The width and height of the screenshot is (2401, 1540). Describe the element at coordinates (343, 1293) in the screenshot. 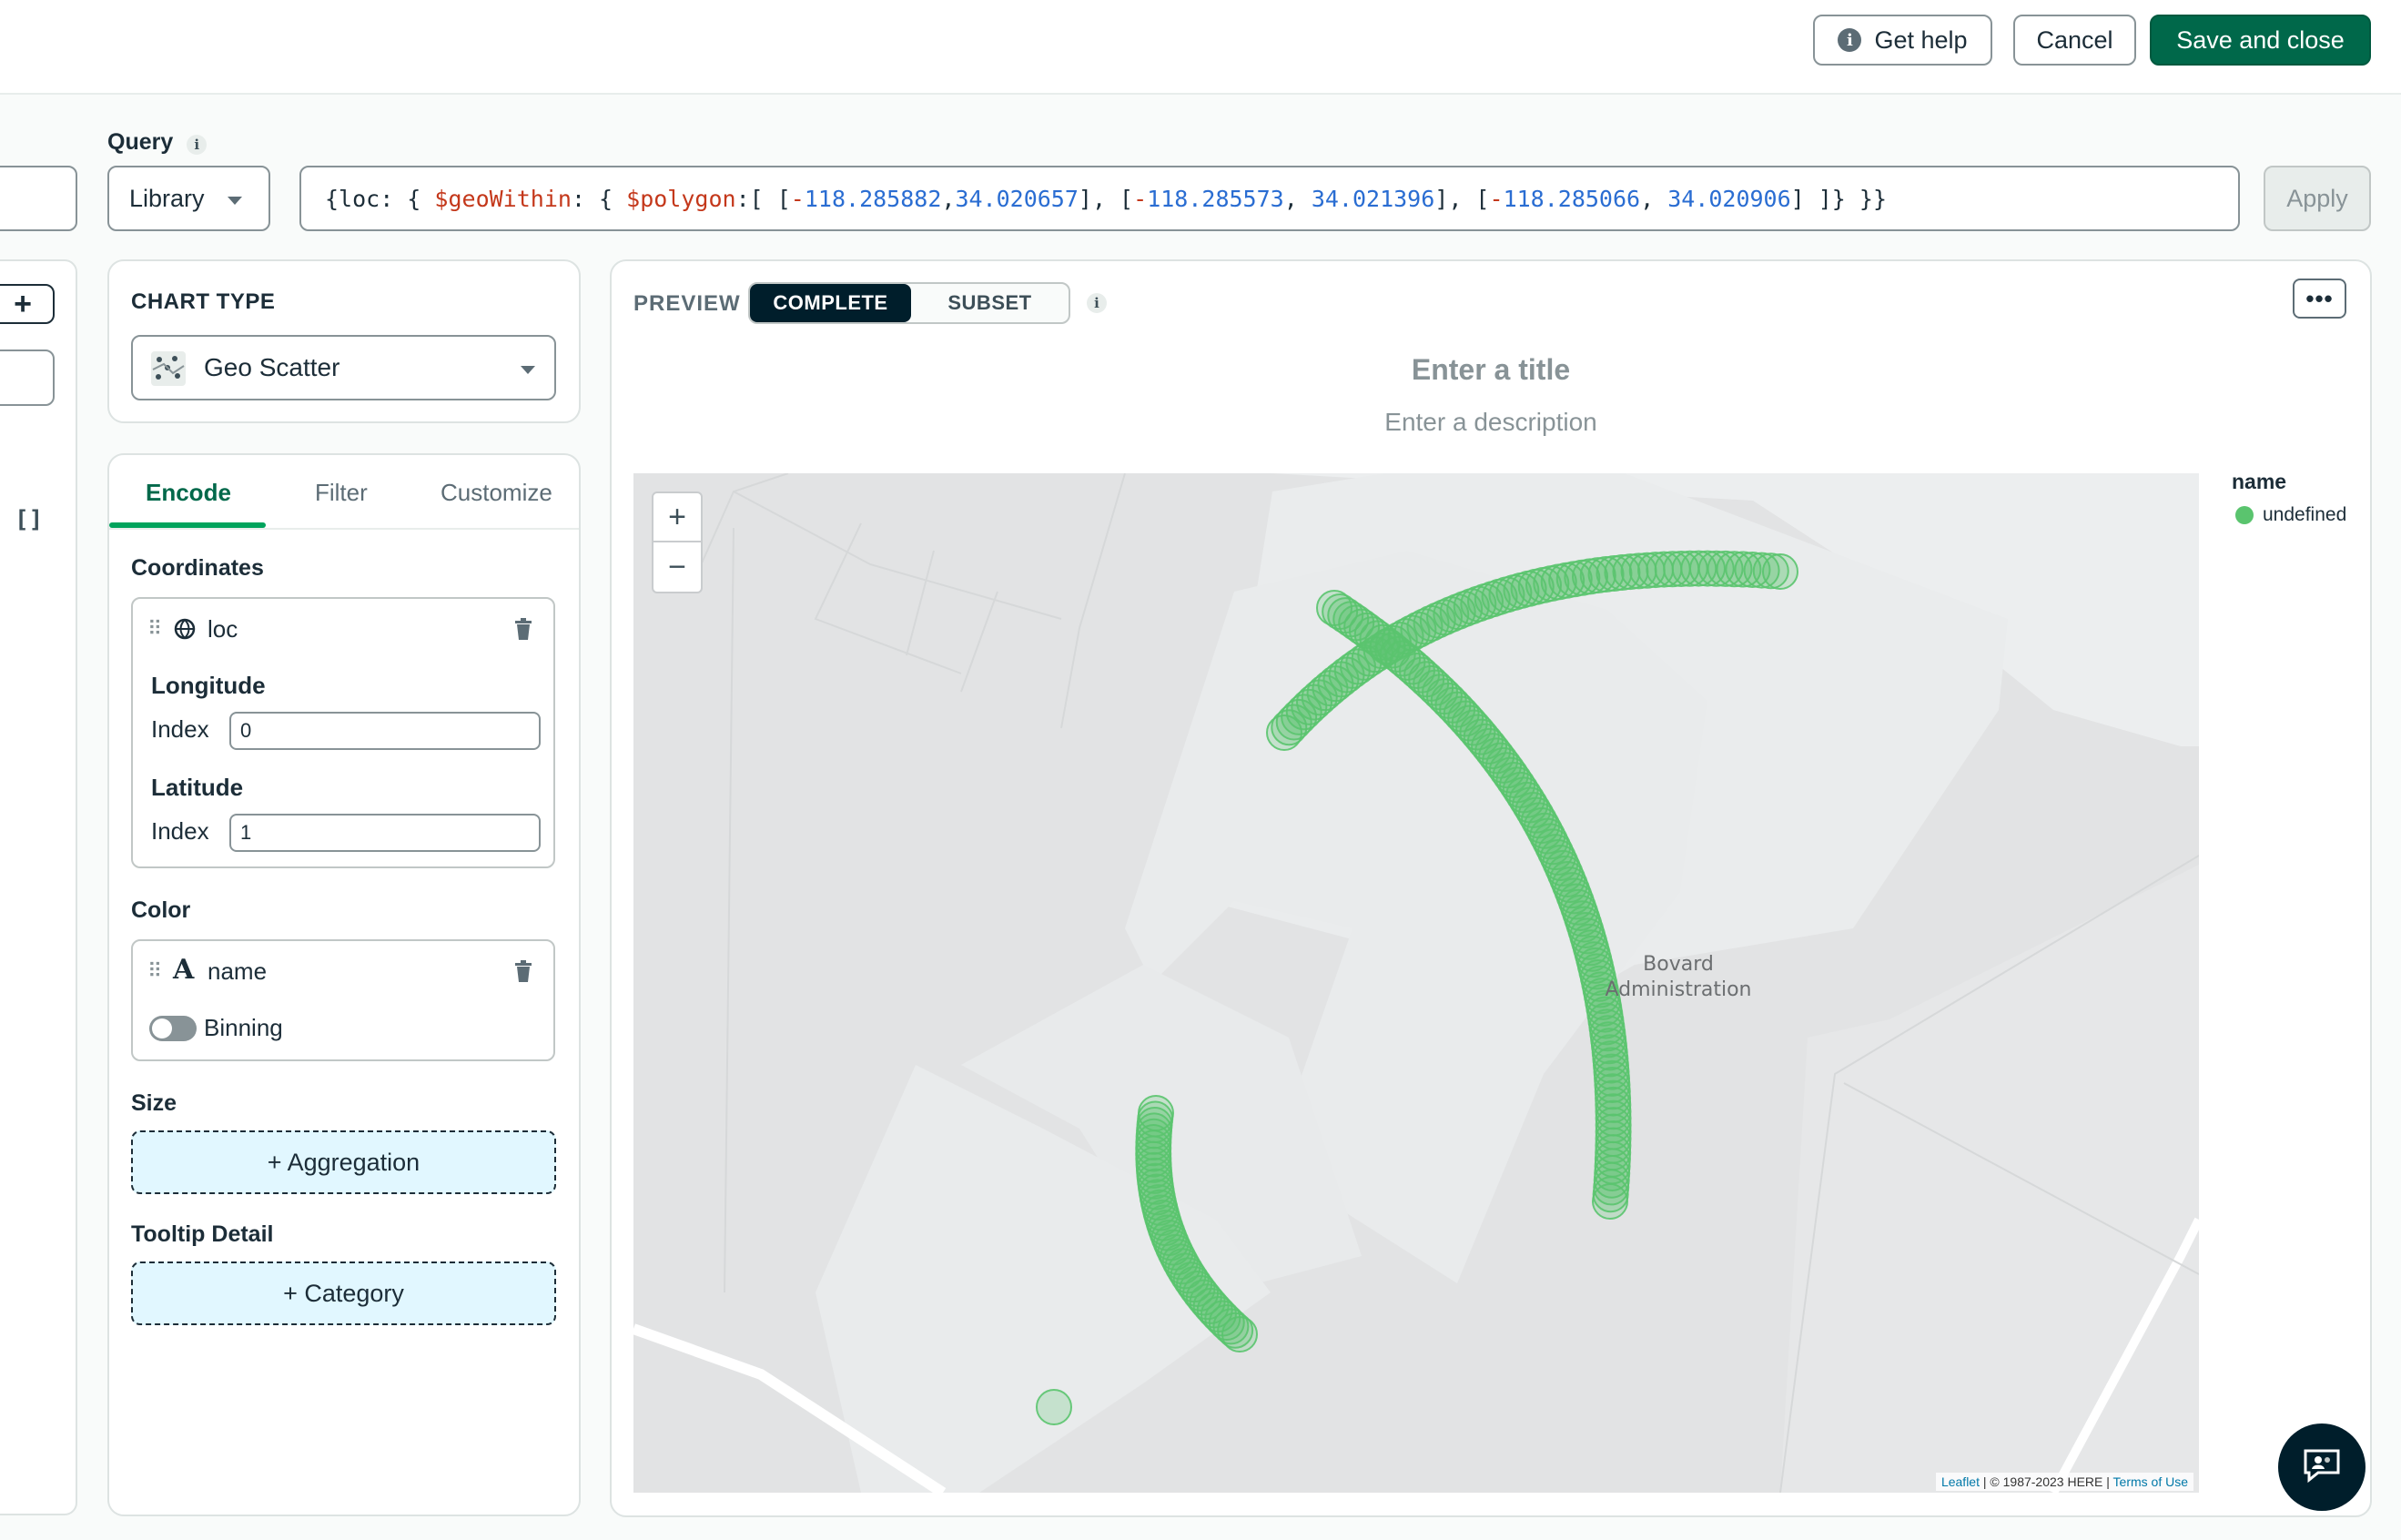

I see `category-dropzone: + Category` at that location.